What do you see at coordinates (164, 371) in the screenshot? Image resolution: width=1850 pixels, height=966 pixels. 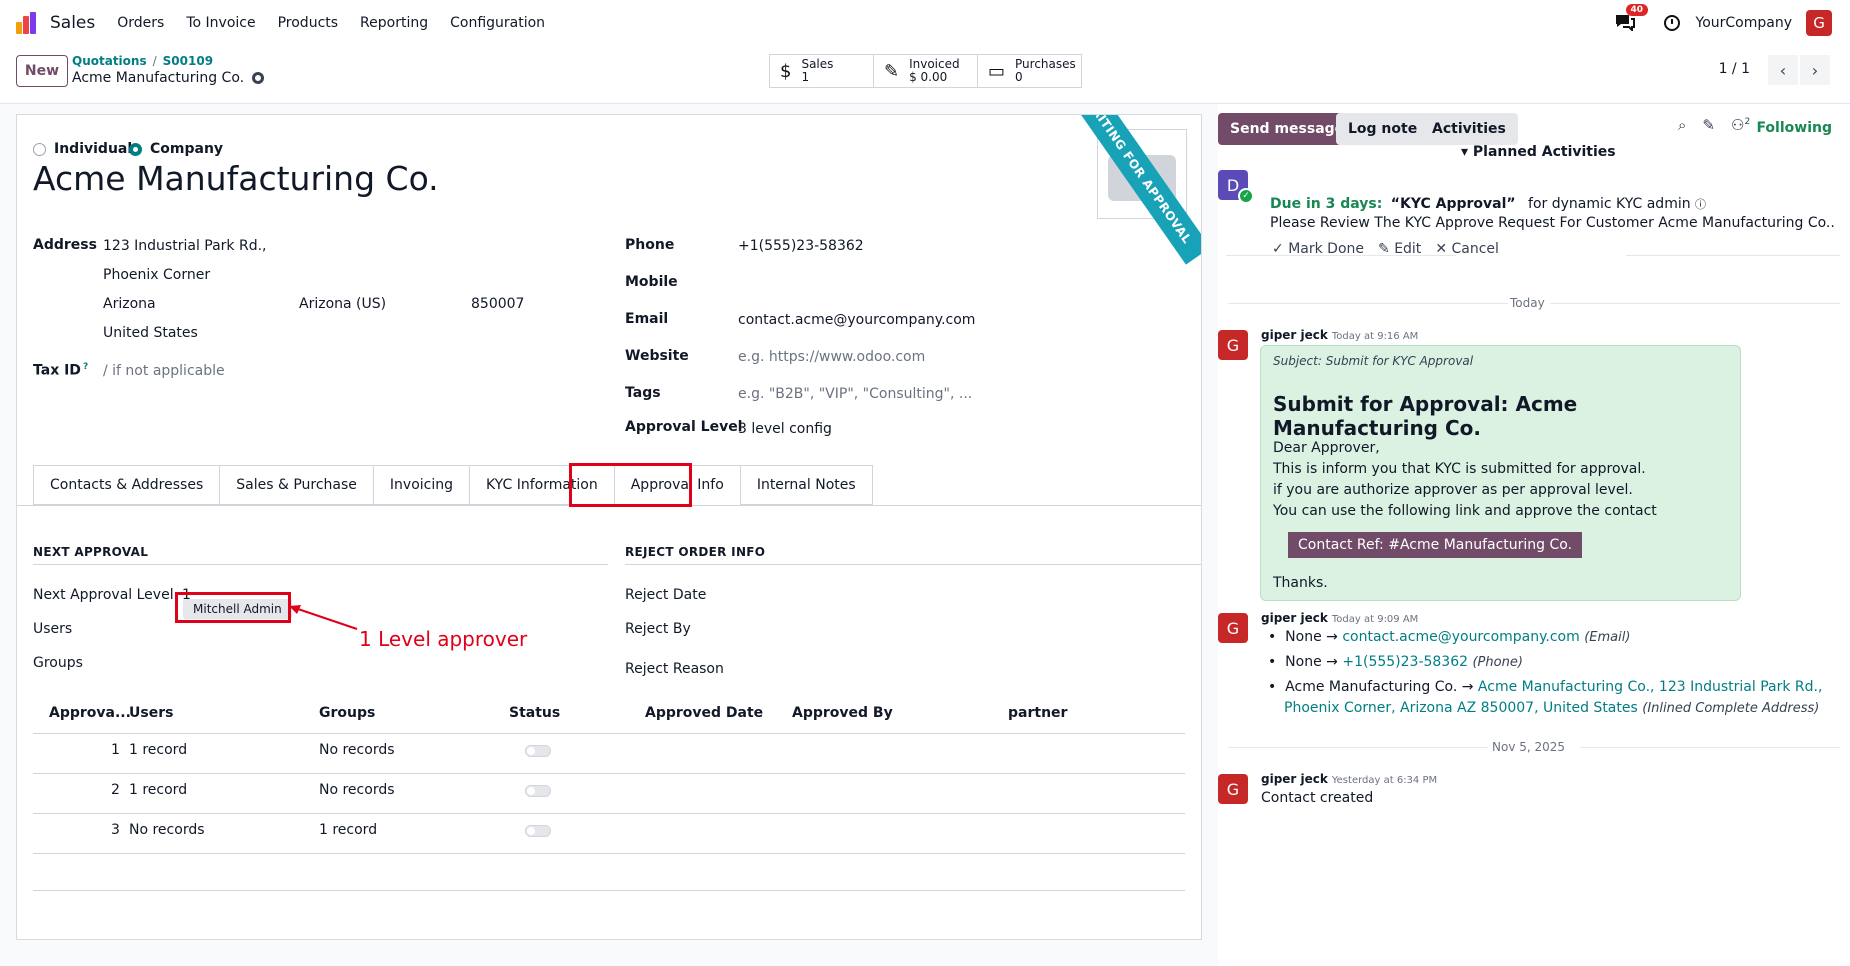 I see `taxid-field: / if not applicable` at bounding box center [164, 371].